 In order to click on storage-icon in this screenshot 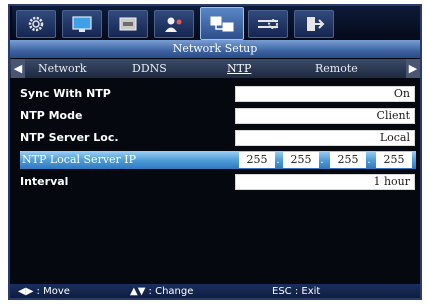, I will do `click(128, 24)`.